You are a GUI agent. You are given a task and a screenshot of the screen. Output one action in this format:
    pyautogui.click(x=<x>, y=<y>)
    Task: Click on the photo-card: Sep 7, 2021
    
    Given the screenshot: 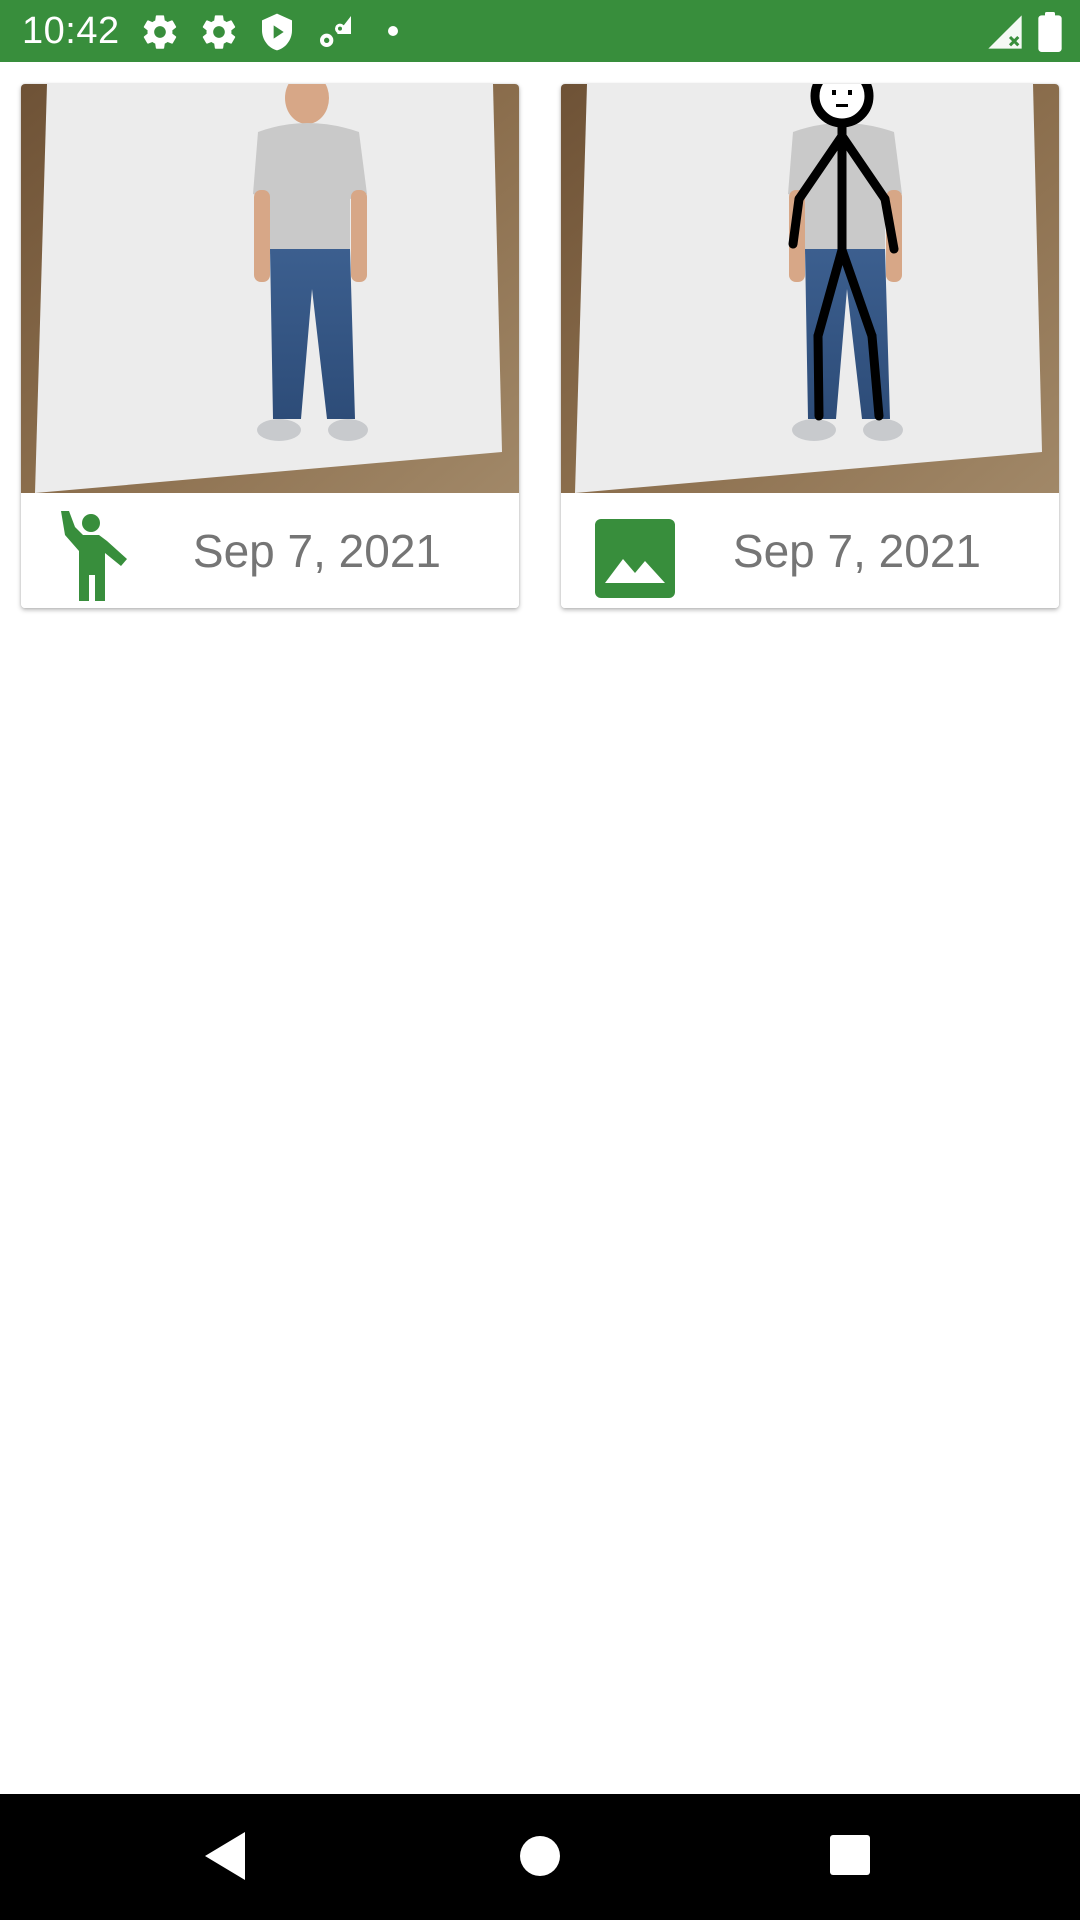 What is the action you would take?
    pyautogui.click(x=270, y=346)
    